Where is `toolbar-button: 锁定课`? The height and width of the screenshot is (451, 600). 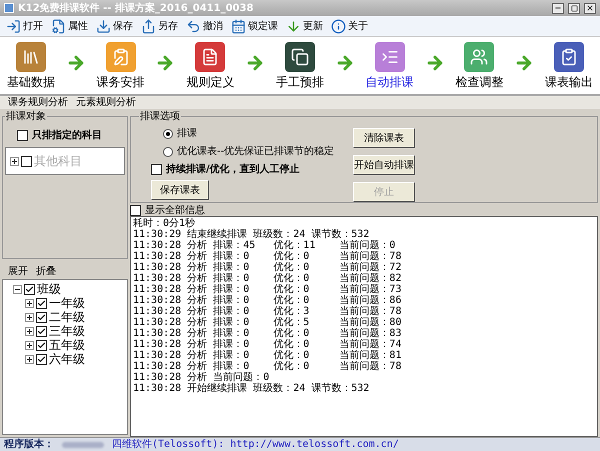
toolbar-button: 锁定课 is located at coordinates (254, 26).